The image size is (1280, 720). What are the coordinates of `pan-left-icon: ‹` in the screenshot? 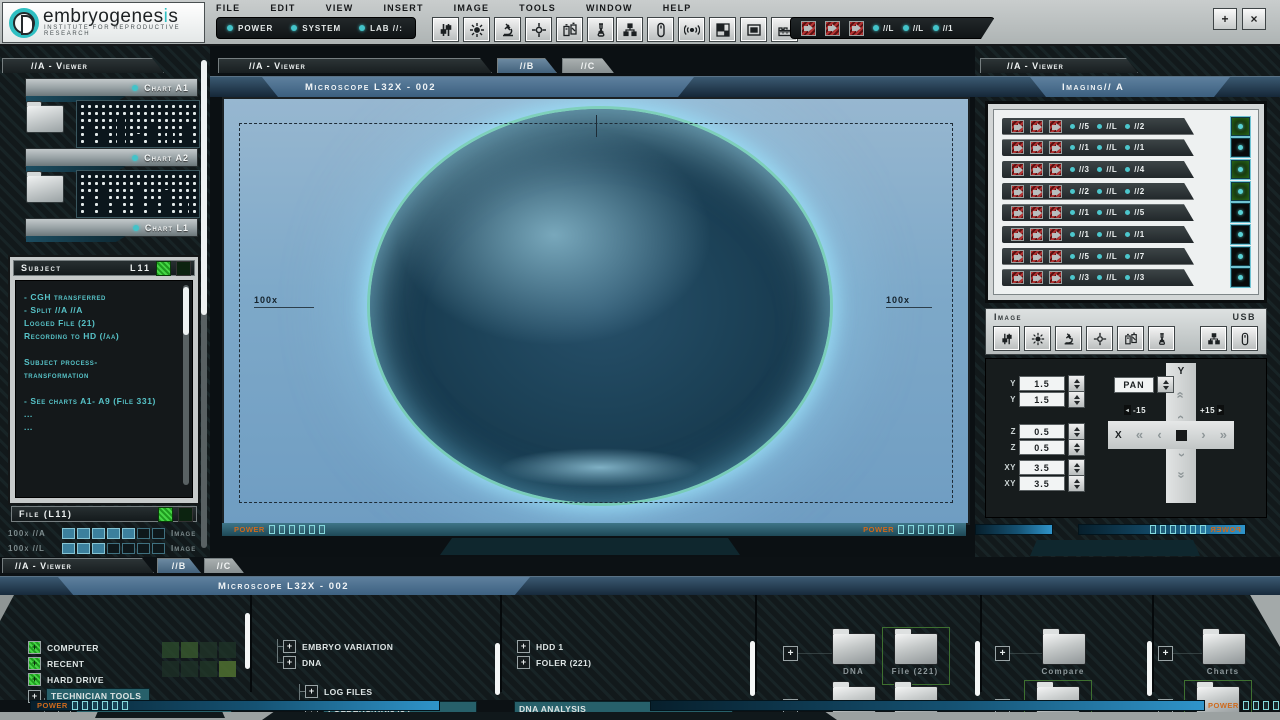 It's located at (1159, 434).